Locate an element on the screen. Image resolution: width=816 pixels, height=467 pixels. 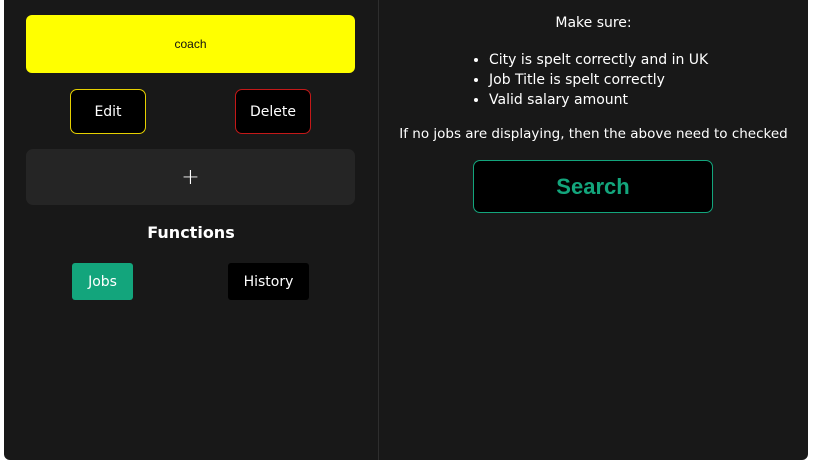
edit-button: Edit is located at coordinates (108, 111).